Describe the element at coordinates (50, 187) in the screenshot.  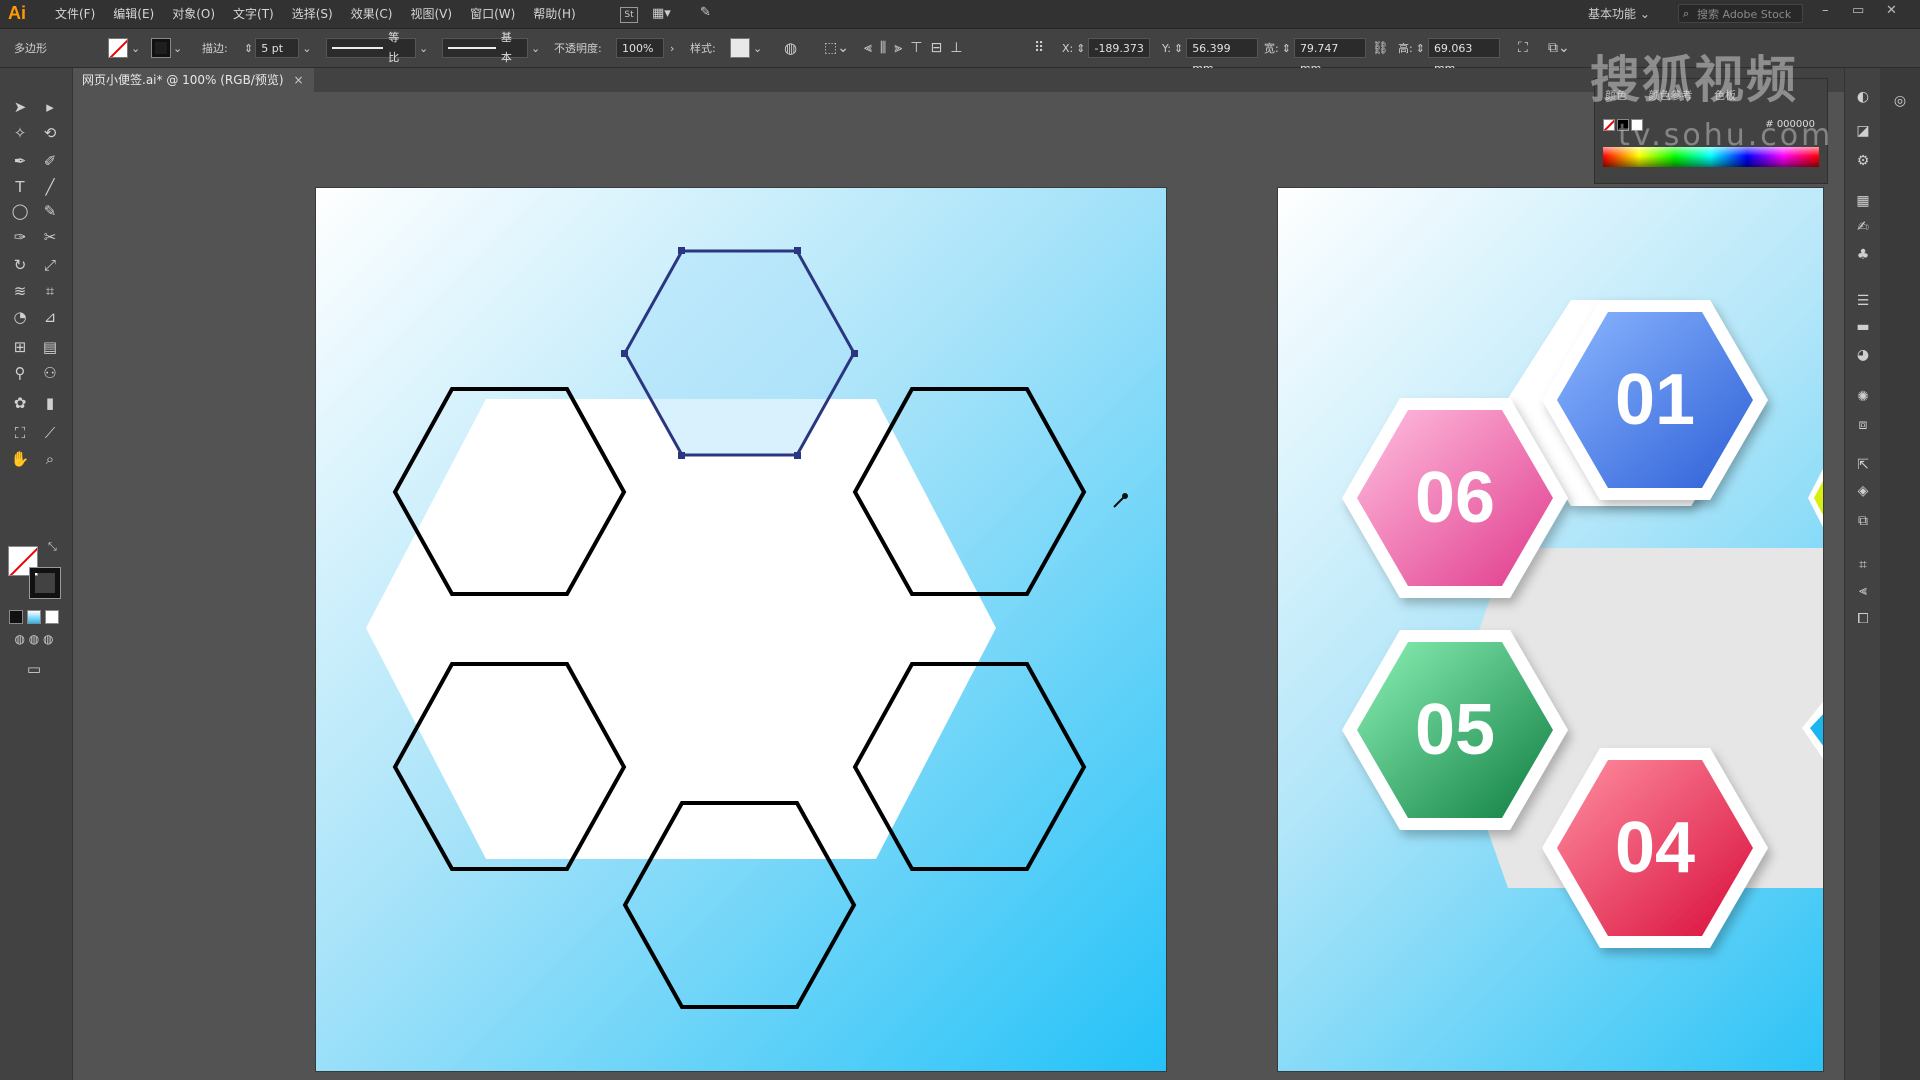
I see `line-segment-tool-icon: ╱` at that location.